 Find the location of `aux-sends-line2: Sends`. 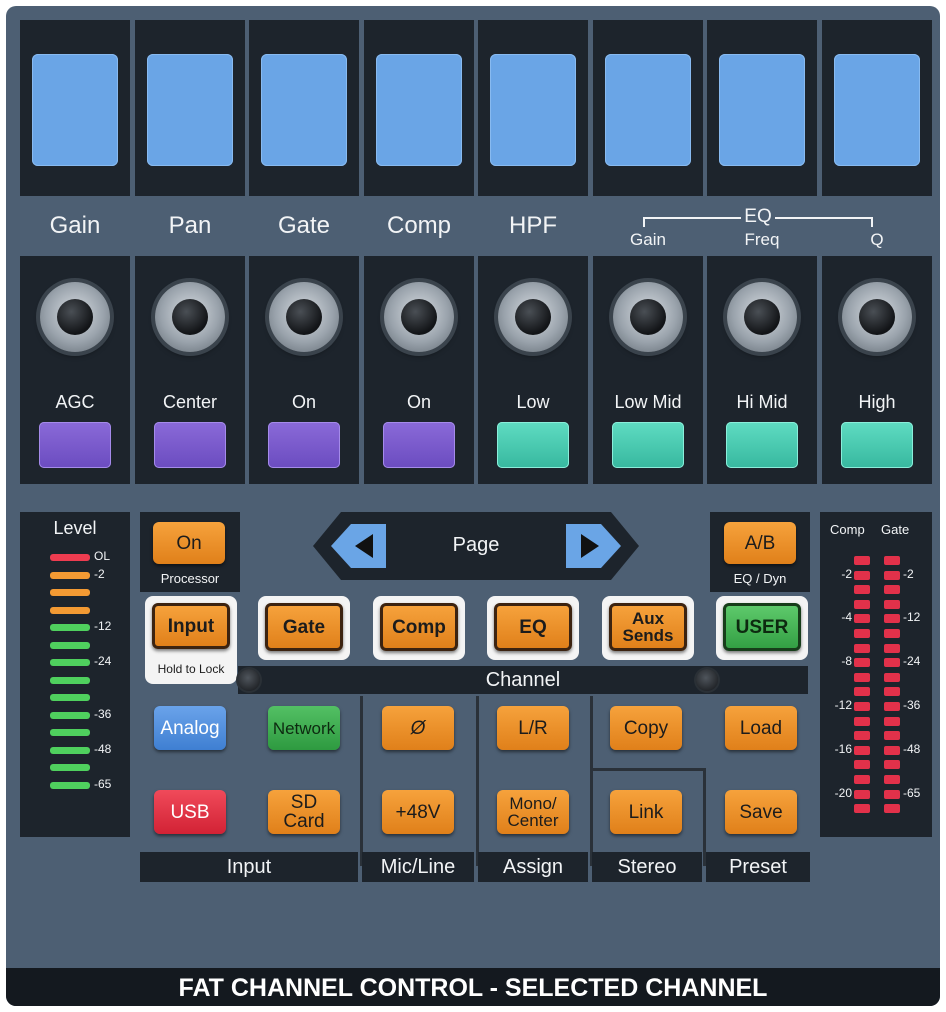

aux-sends-line2: Sends is located at coordinates (648, 635).